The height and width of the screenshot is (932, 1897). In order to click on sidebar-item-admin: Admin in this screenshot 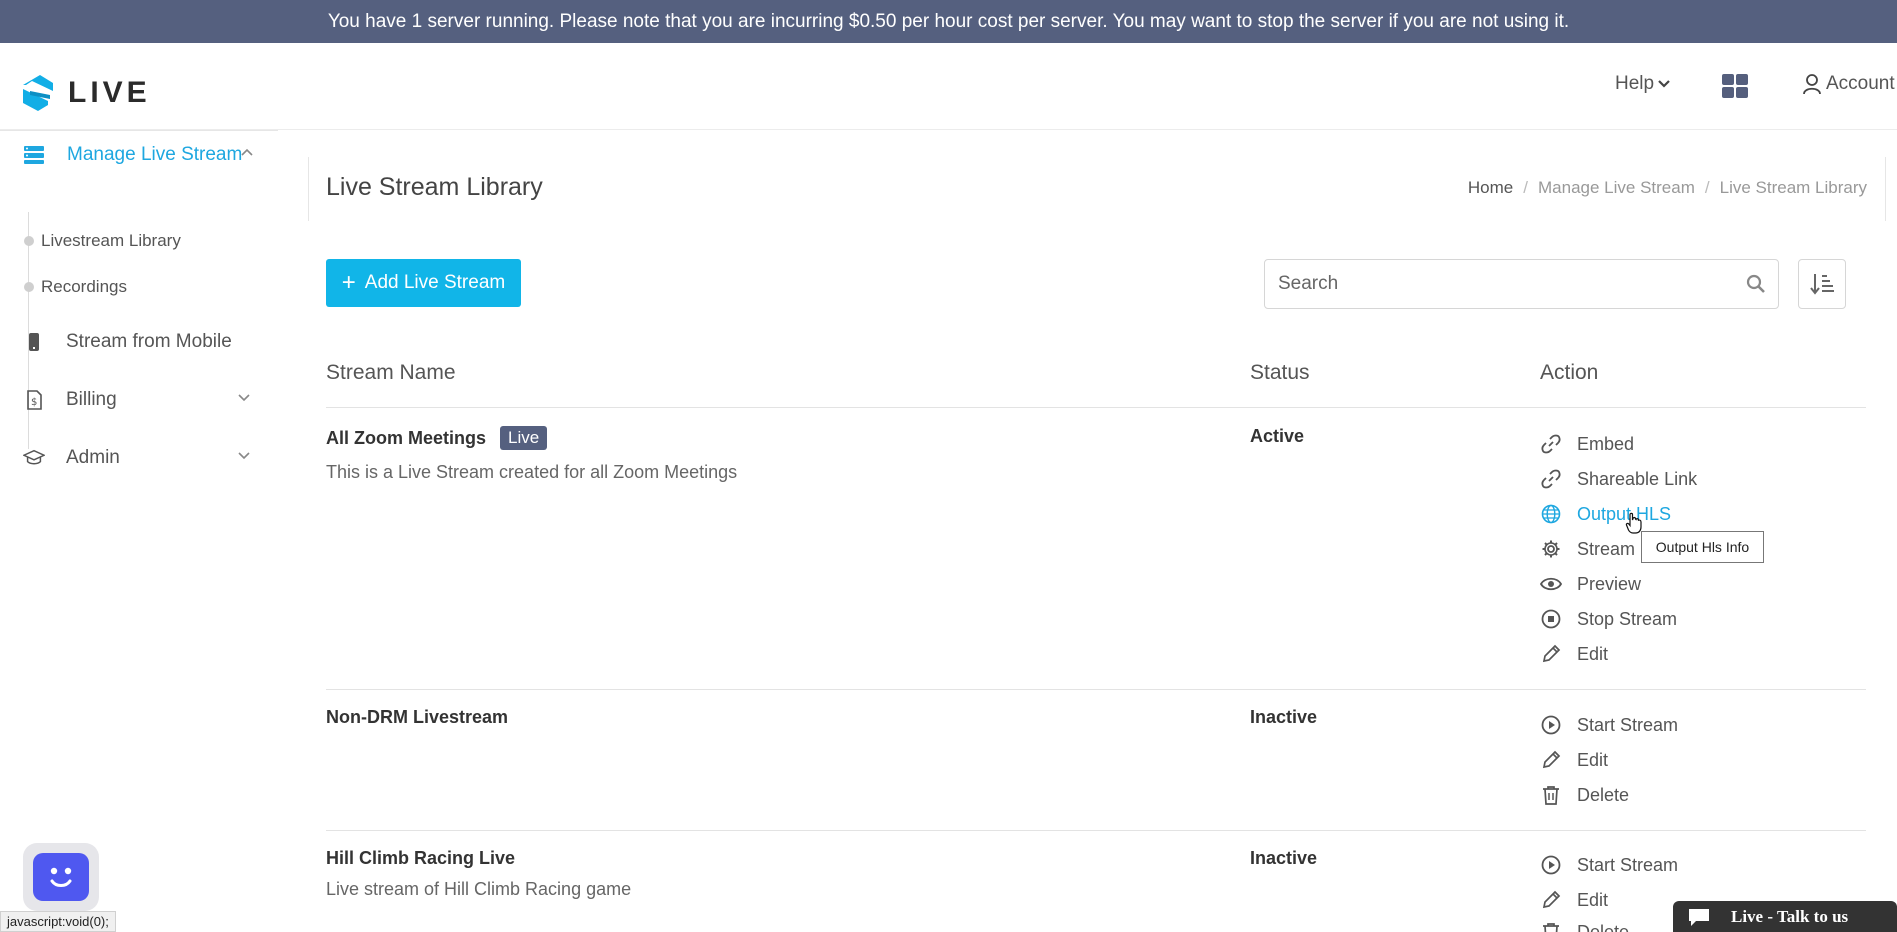, I will do `click(138, 458)`.